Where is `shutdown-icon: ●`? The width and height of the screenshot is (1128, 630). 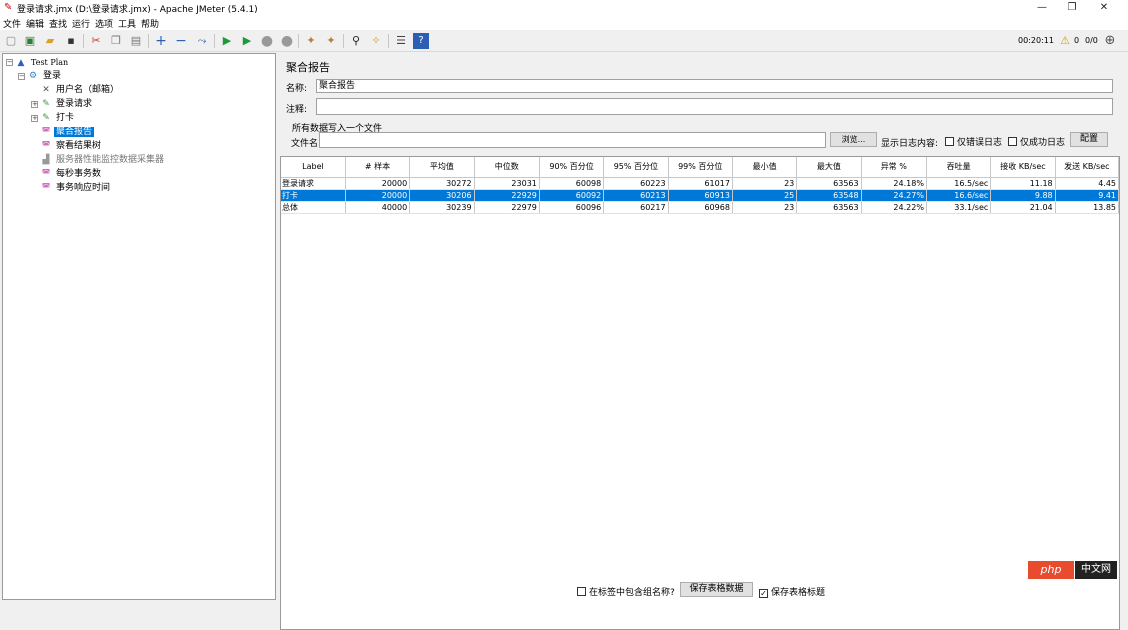
shutdown-icon: ● is located at coordinates (287, 41).